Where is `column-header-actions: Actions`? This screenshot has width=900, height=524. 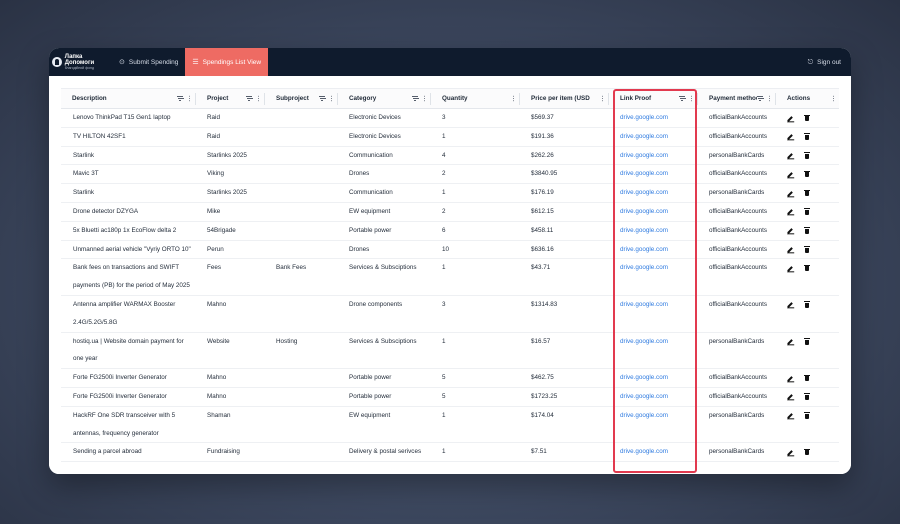
column-header-actions: Actions is located at coordinates (807, 98).